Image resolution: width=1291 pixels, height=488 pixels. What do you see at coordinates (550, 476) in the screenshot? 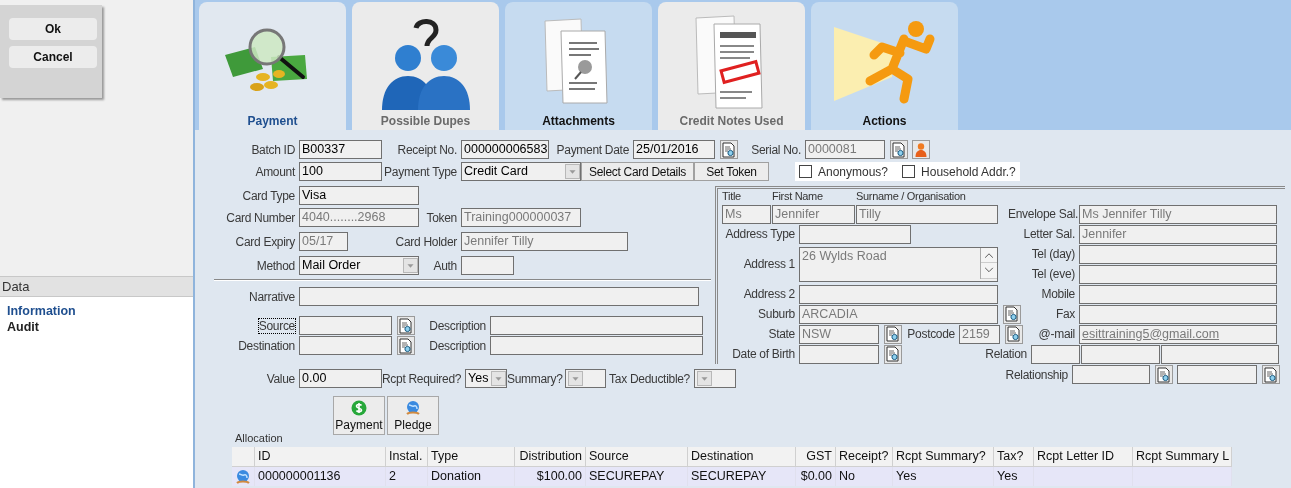
I see `table-cell: $100.00` at bounding box center [550, 476].